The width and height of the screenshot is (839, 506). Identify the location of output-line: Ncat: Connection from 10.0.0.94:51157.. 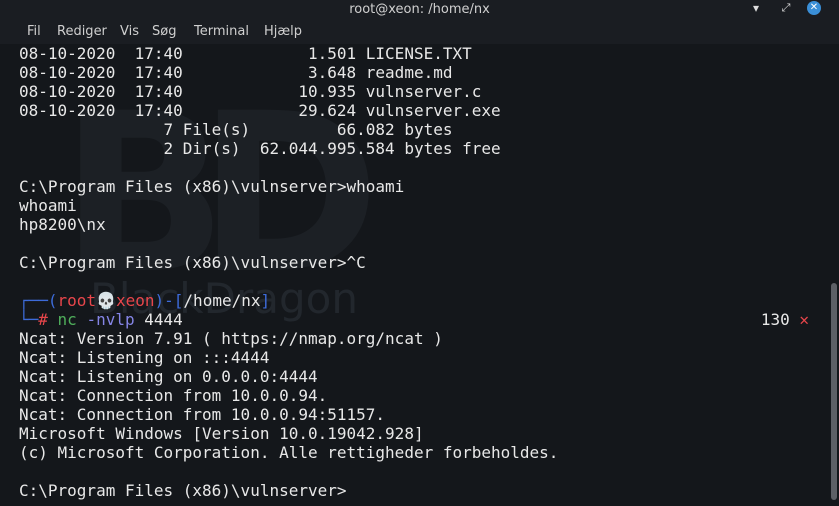
(202, 414).